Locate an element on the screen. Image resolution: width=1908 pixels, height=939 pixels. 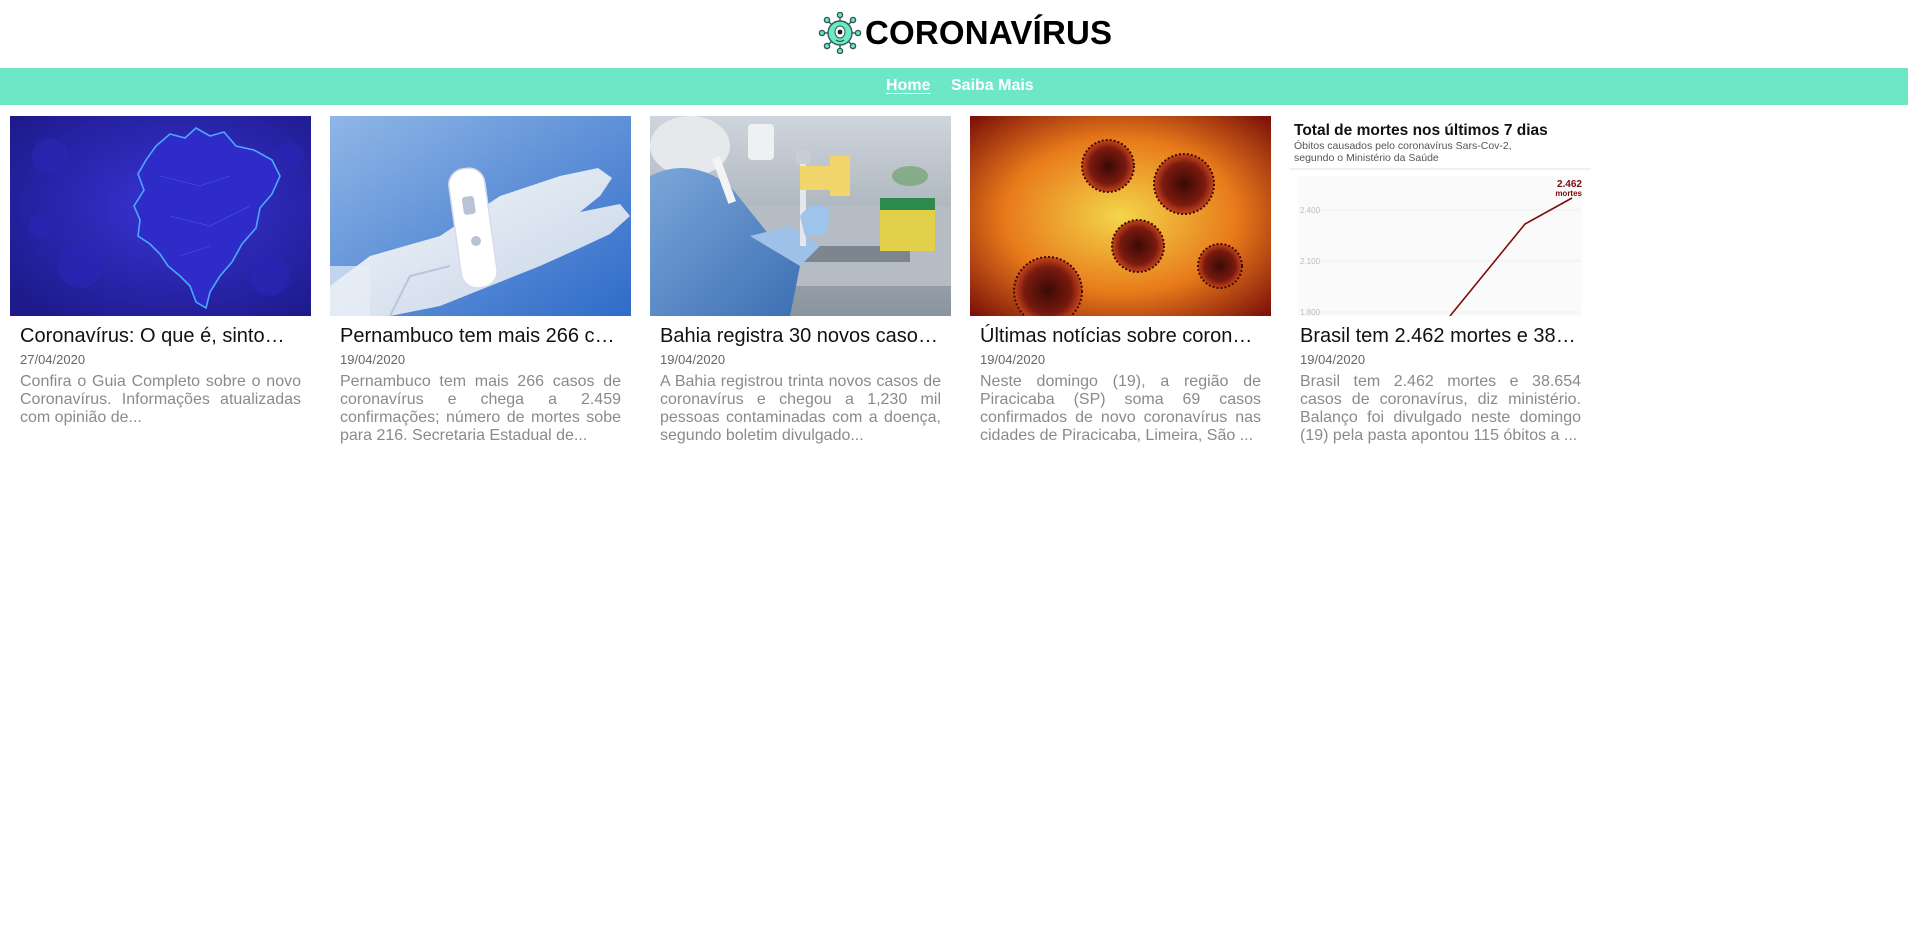
lab-researcher-image is located at coordinates (800, 216).